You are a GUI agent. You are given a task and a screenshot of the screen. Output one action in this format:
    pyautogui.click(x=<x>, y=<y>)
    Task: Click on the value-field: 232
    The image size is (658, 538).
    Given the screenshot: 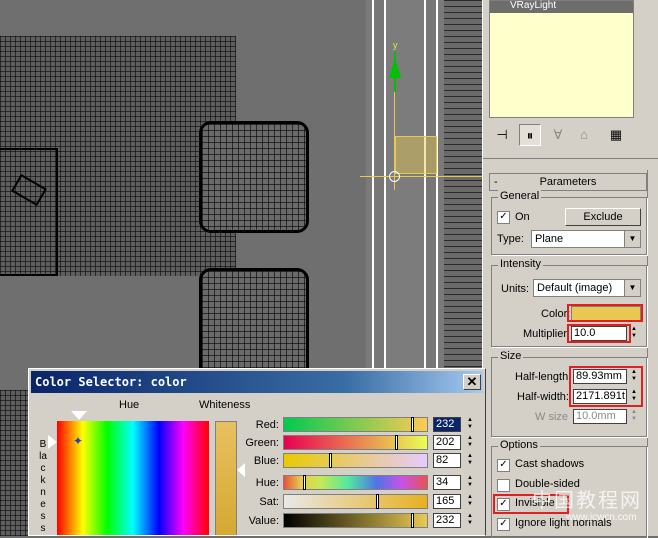 What is the action you would take?
    pyautogui.click(x=447, y=520)
    